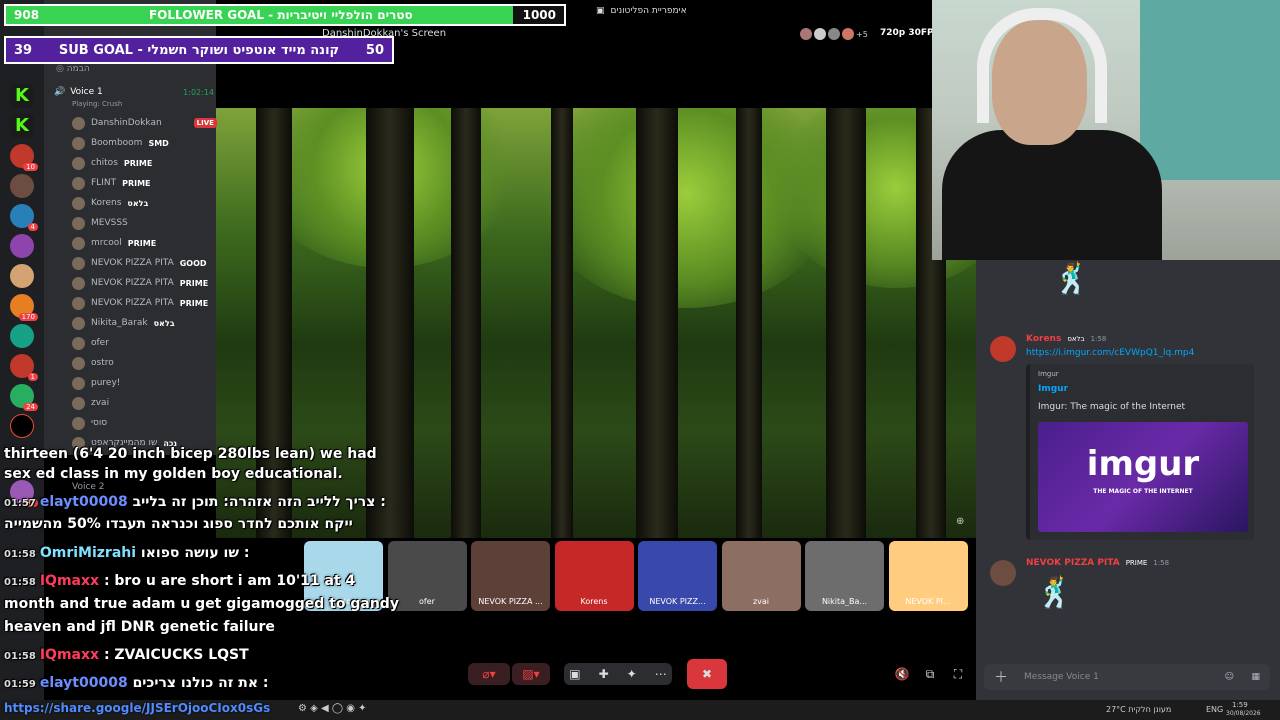 The width and height of the screenshot is (1280, 720). I want to click on popout-icon: ⧉, so click(930, 674).